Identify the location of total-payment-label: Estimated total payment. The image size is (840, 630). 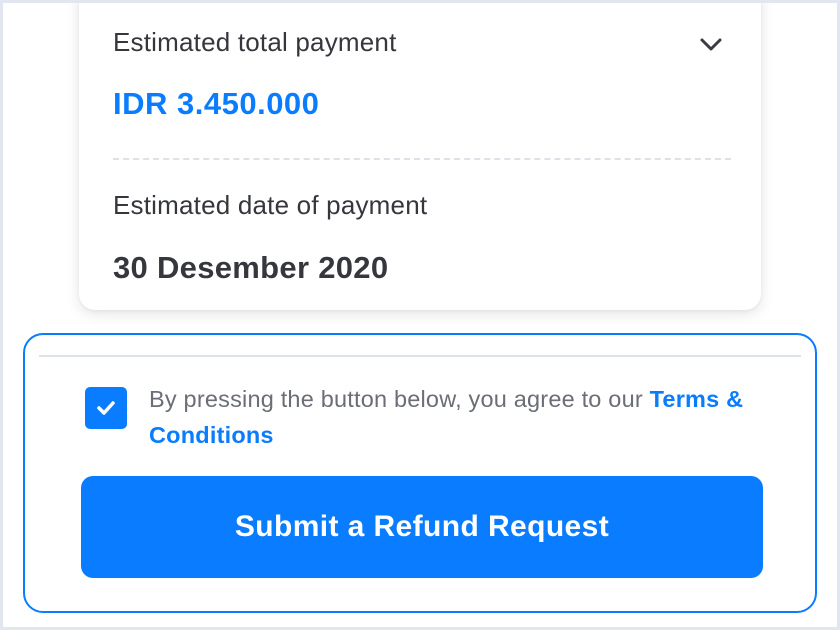
(255, 42).